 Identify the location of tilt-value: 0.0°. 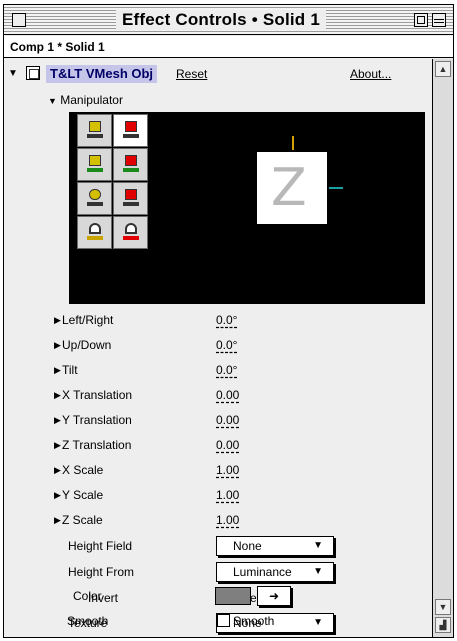
(226, 370).